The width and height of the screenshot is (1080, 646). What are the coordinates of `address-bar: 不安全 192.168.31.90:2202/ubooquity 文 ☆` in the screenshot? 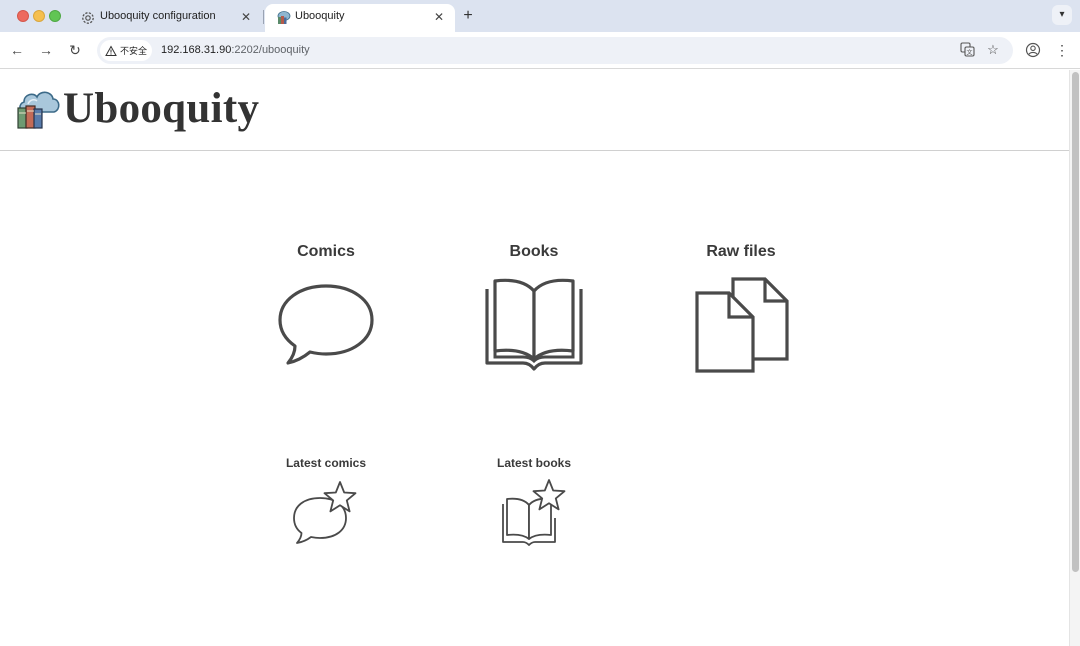 It's located at (555, 50).